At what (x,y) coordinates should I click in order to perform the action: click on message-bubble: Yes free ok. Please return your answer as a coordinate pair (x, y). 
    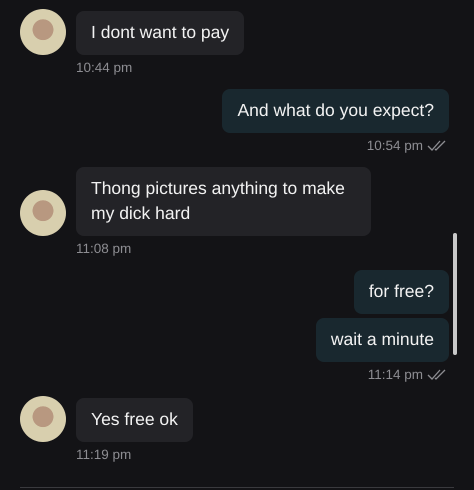
    Looking at the image, I should click on (134, 420).